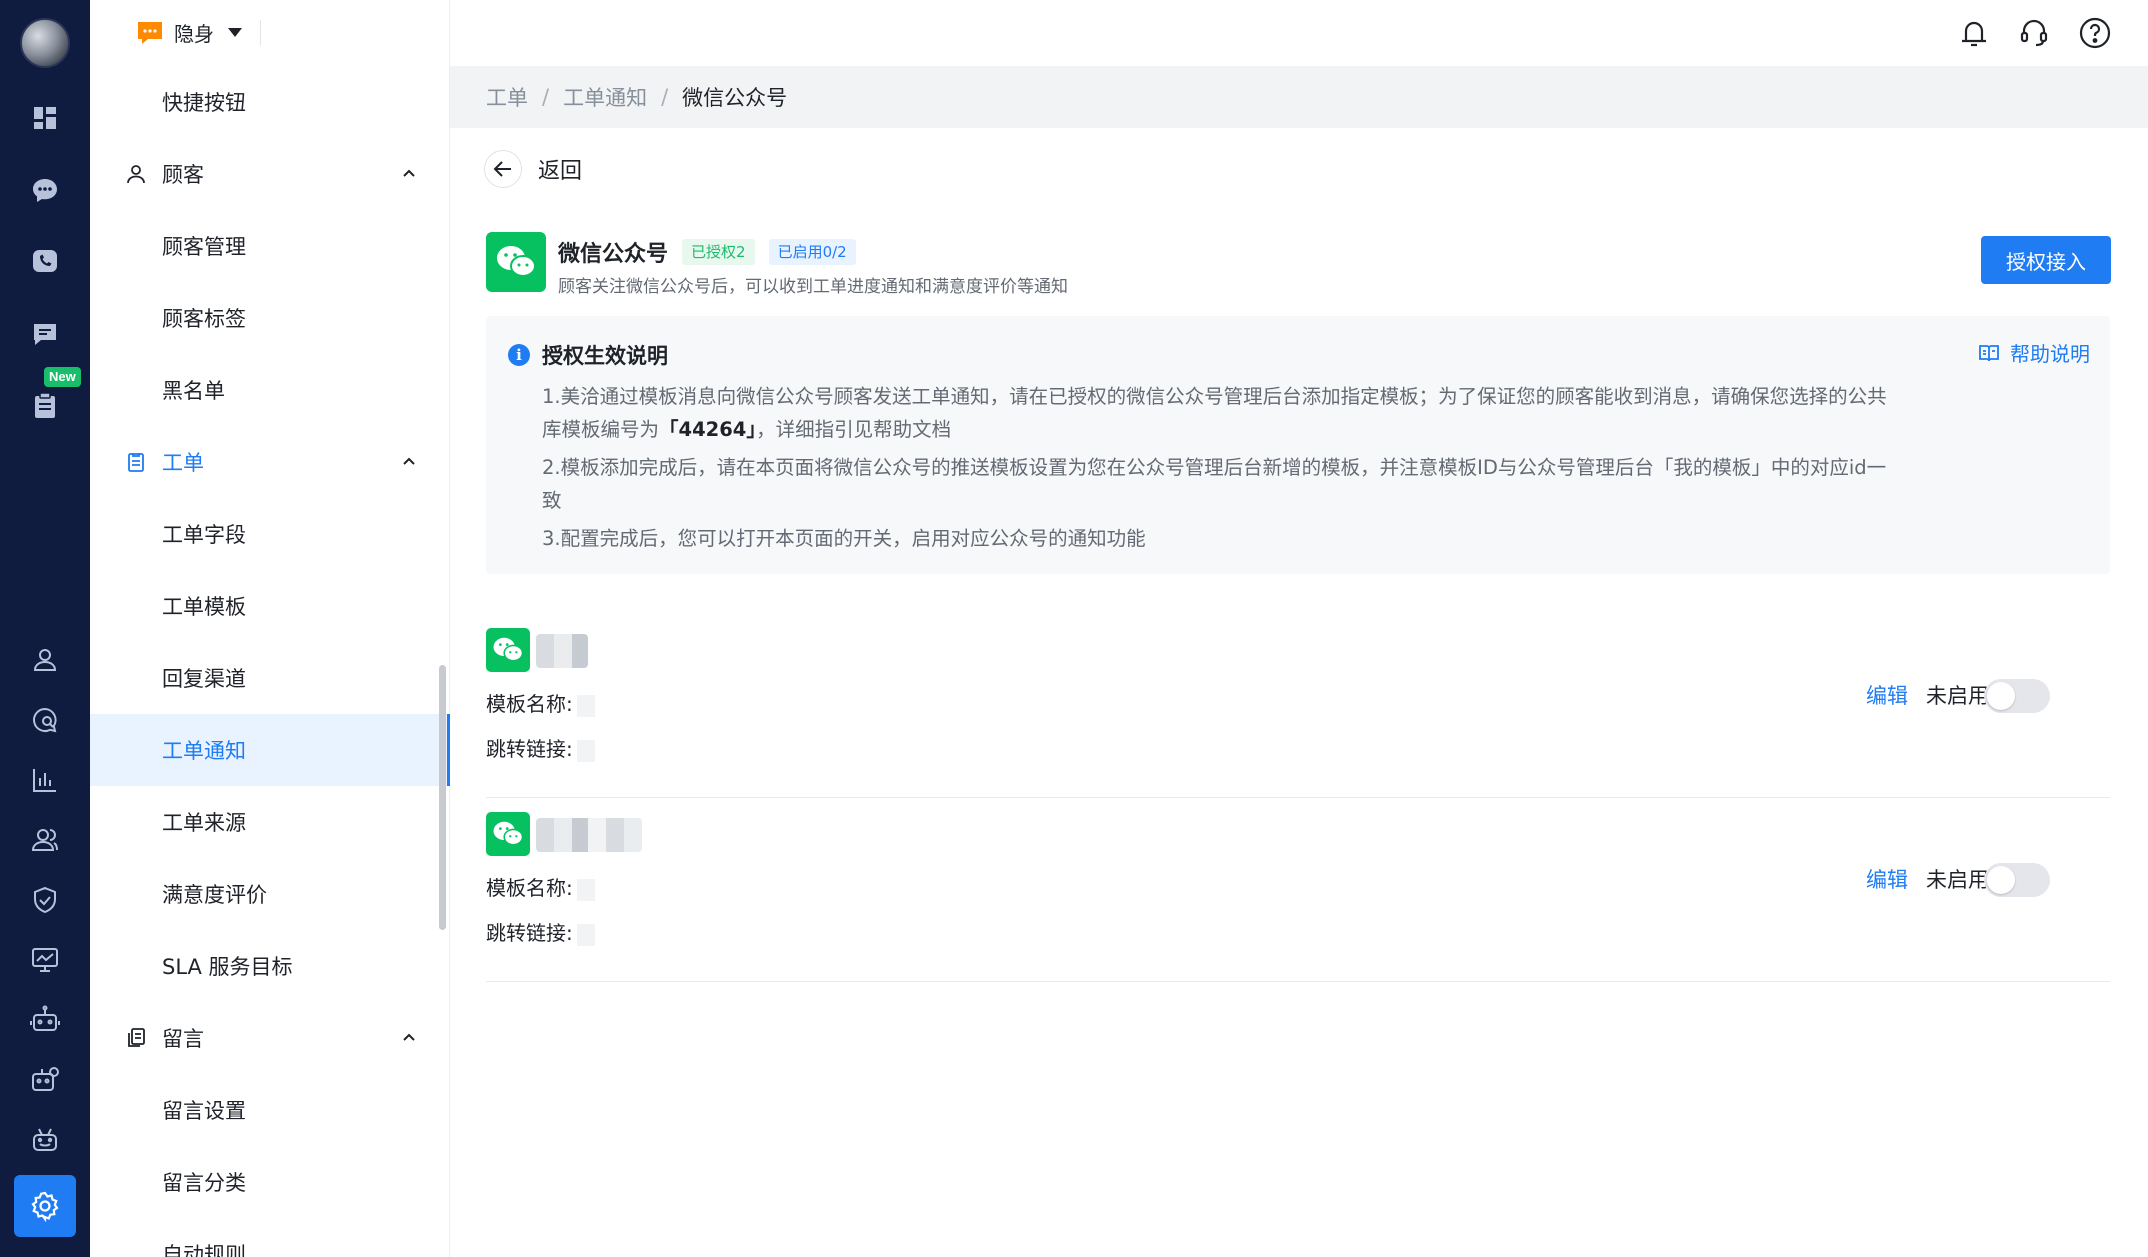  Describe the element at coordinates (519, 355) in the screenshot. I see `info-icon: i` at that location.